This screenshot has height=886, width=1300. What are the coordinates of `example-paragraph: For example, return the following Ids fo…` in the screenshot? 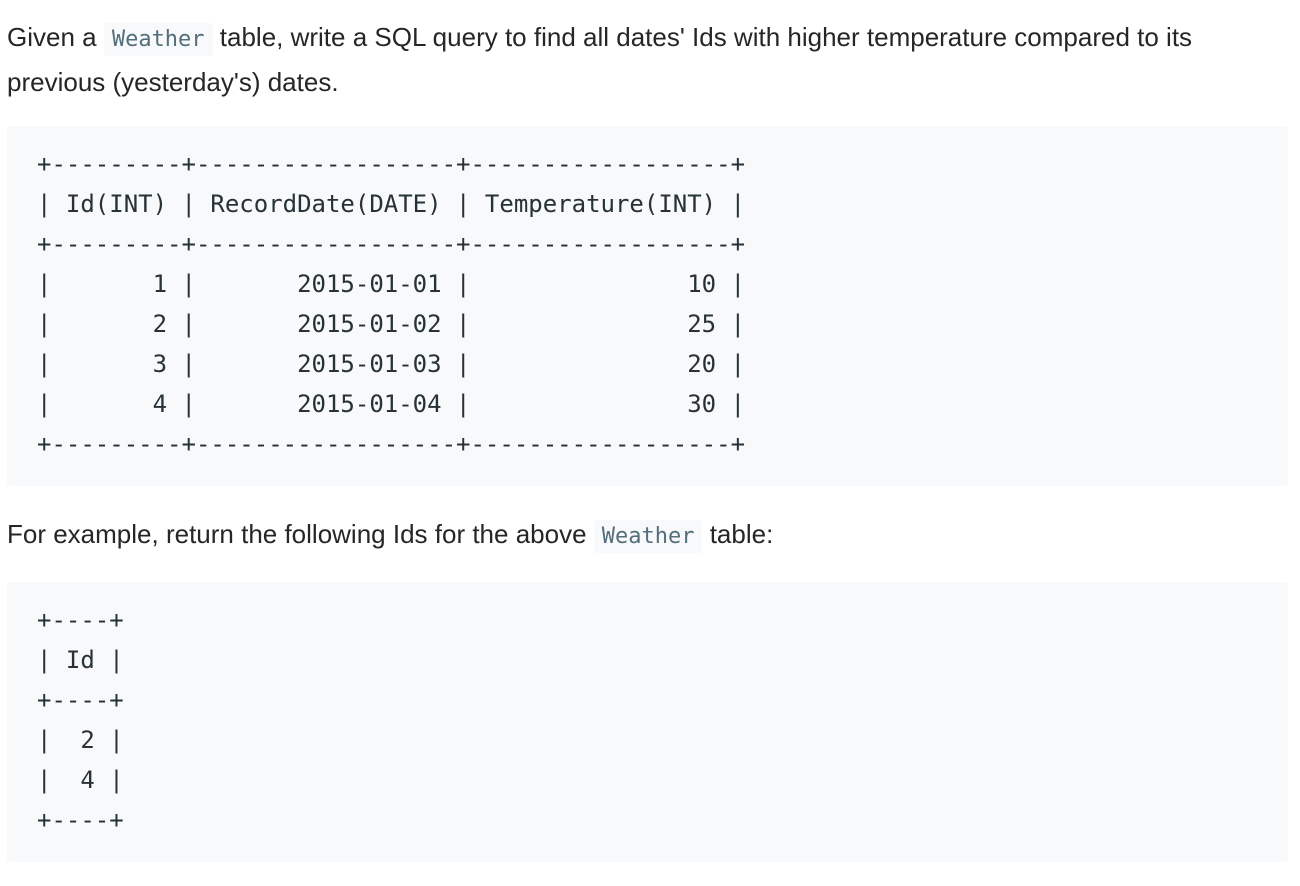 It's located at (647, 535).